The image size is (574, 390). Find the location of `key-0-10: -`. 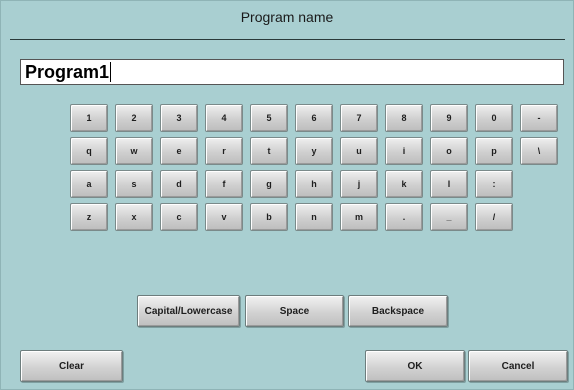

key-0-10: - is located at coordinates (539, 118).